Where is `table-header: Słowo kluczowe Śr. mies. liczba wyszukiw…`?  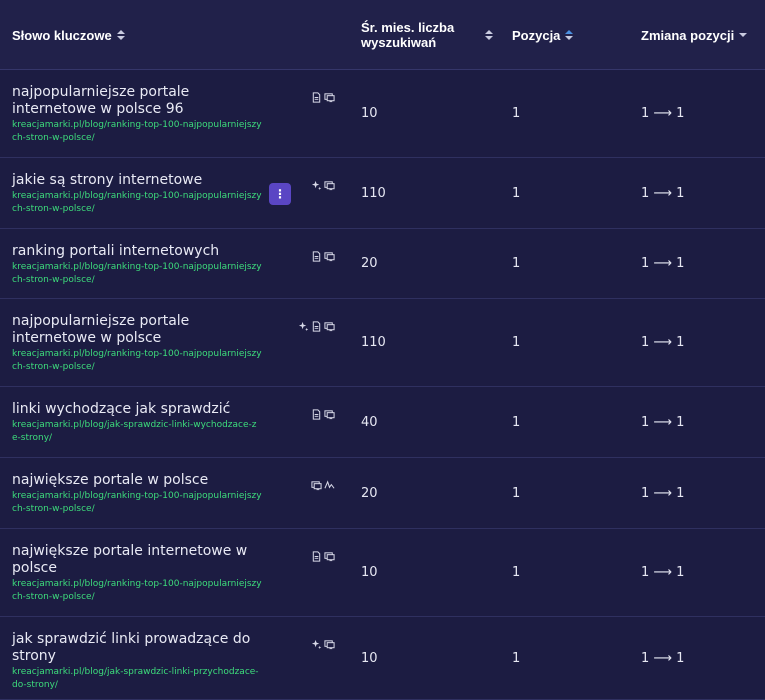 table-header: Słowo kluczowe Śr. mies. liczba wyszukiw… is located at coordinates (382, 35).